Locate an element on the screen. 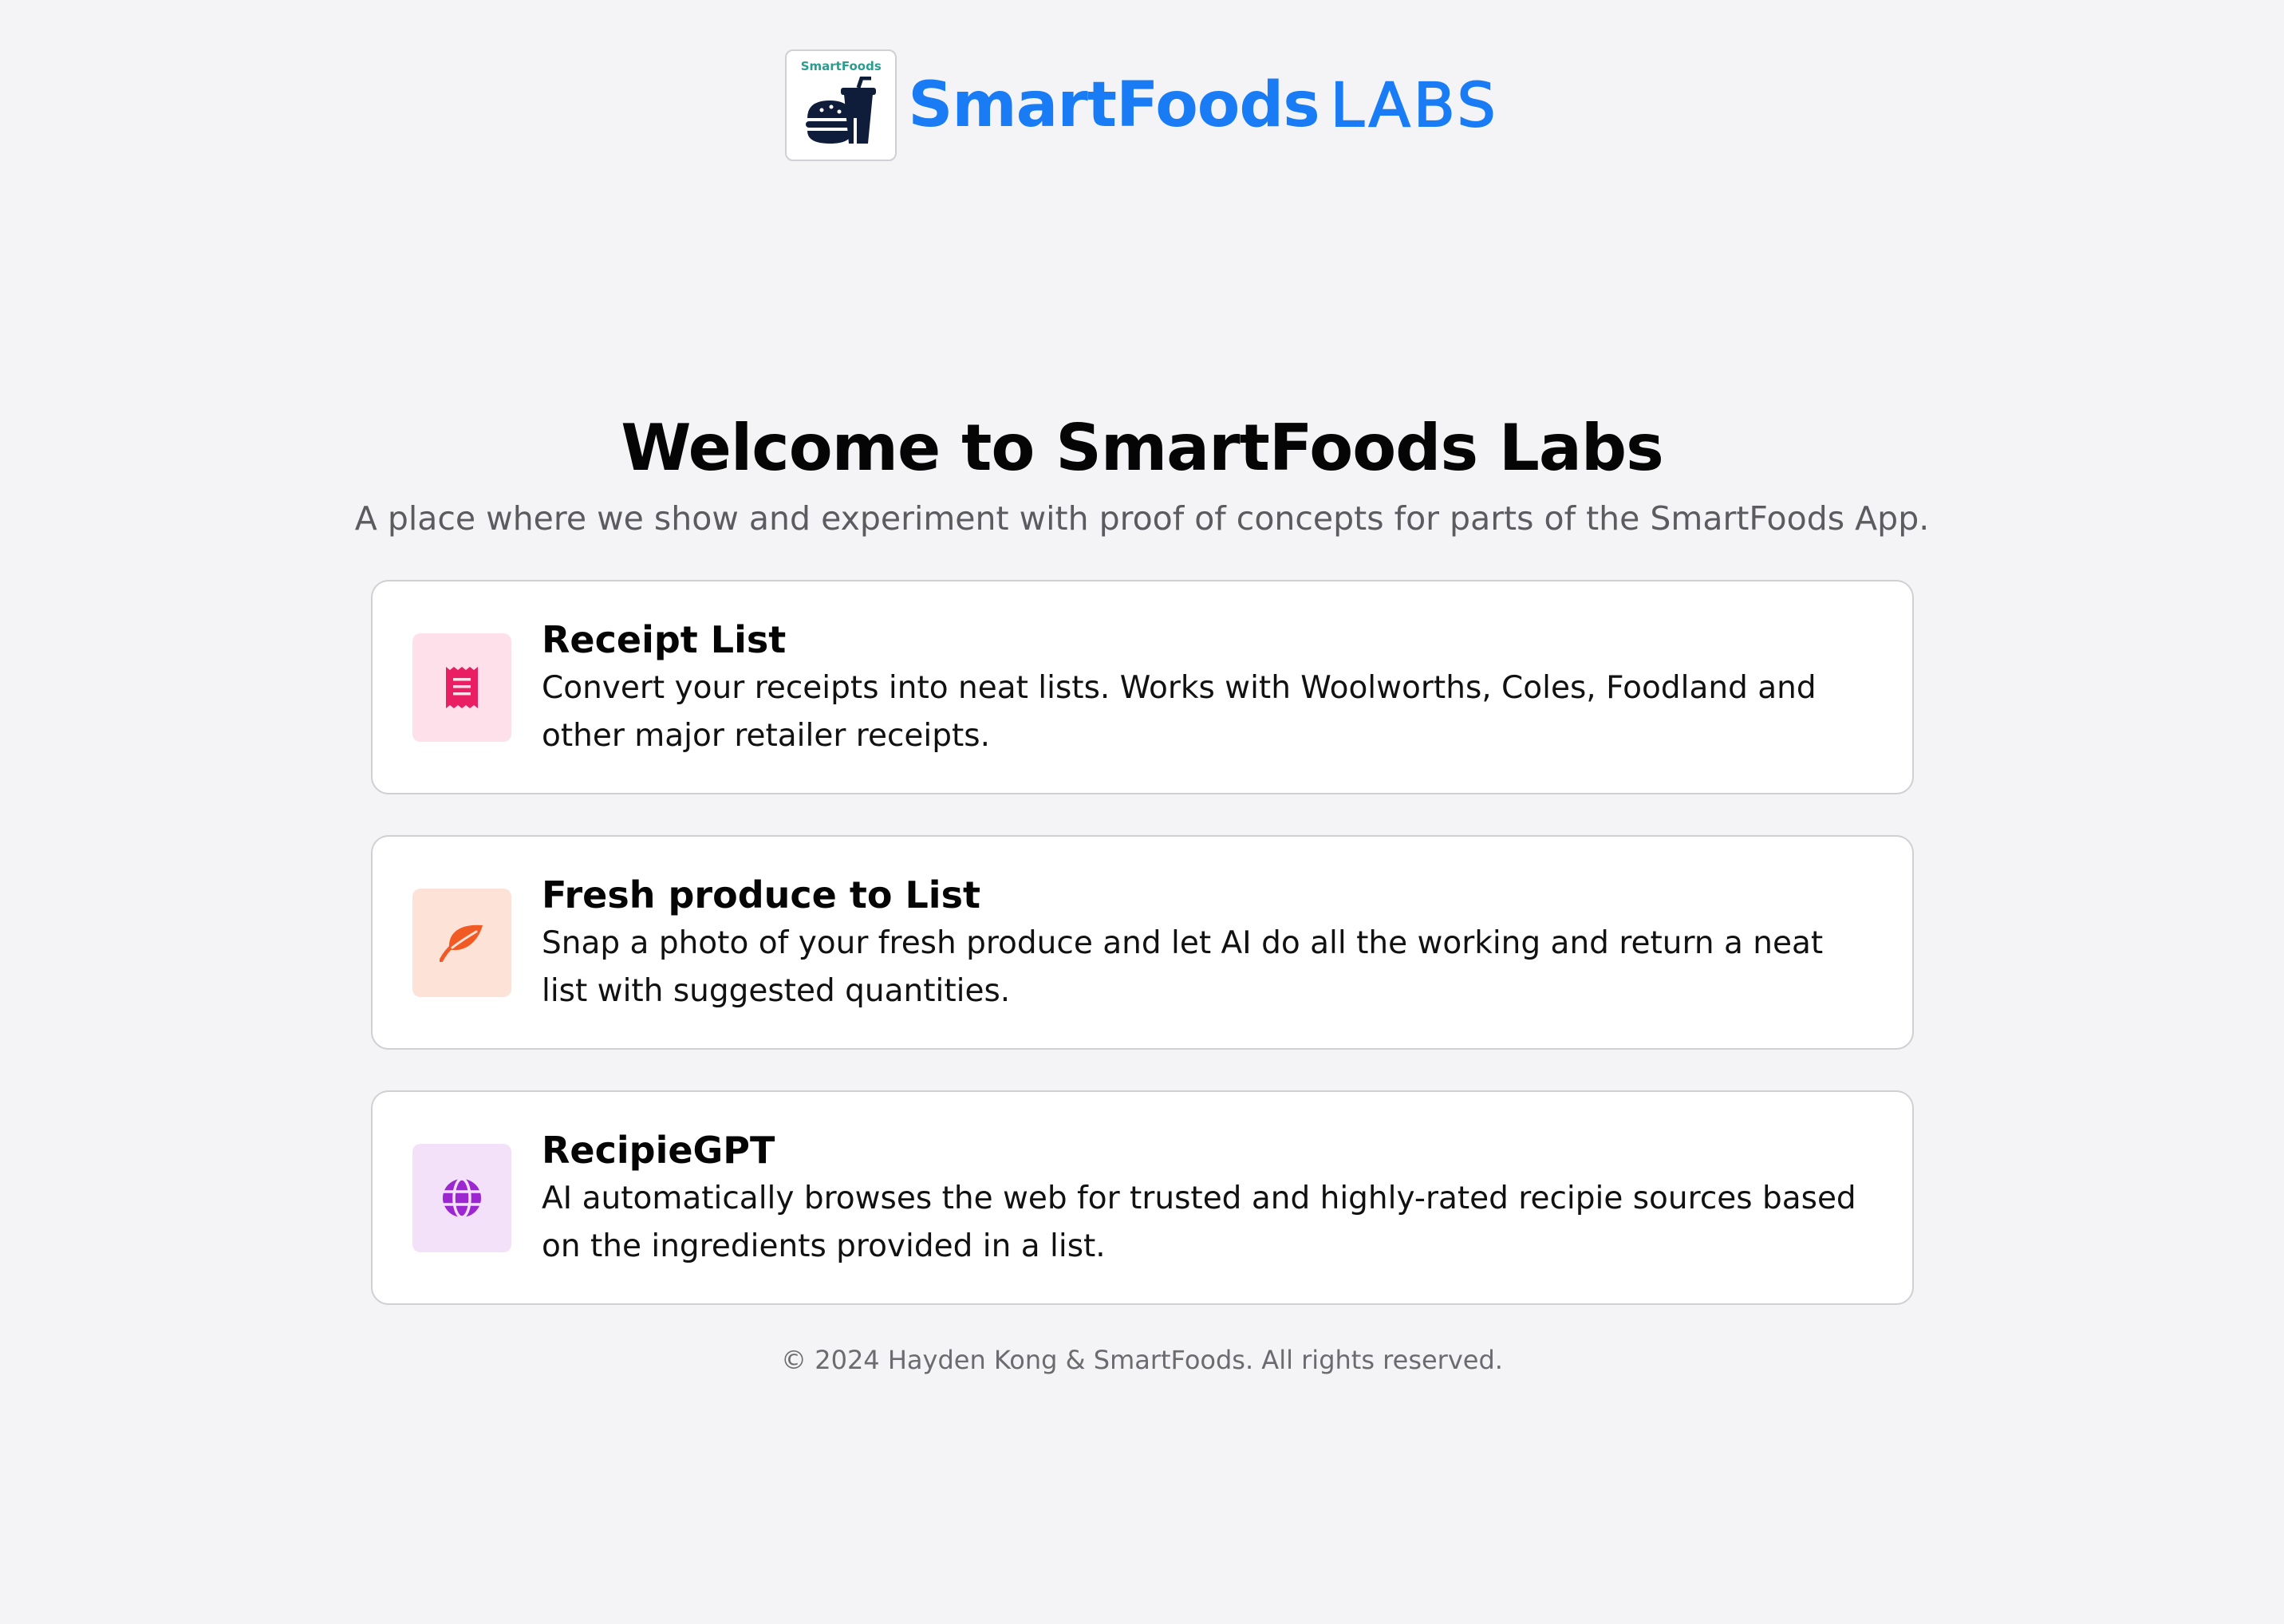 This screenshot has width=2284, height=1624. leaf-icon-tile is located at coordinates (461, 943).